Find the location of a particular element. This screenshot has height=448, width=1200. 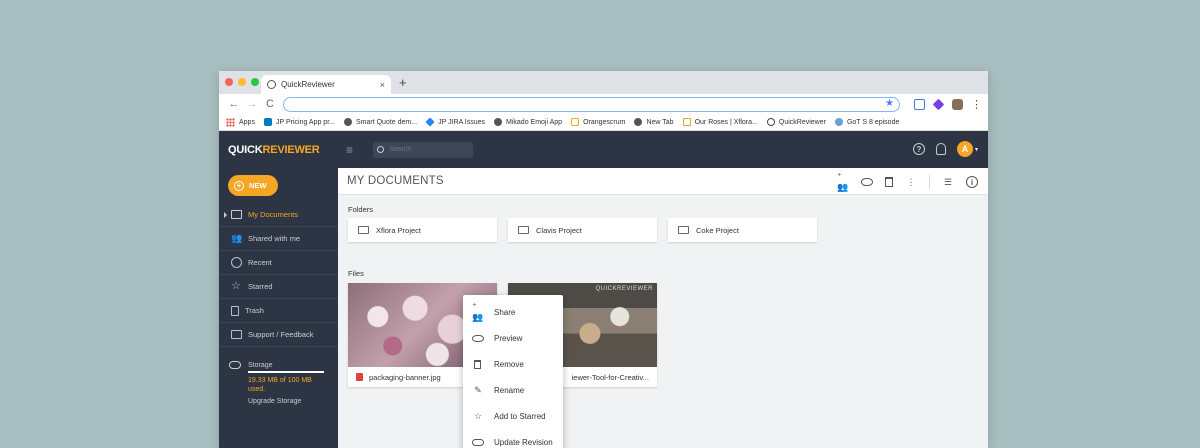

menu-item-add-to-starred: ☆ Add to Starred is located at coordinates (513, 416).